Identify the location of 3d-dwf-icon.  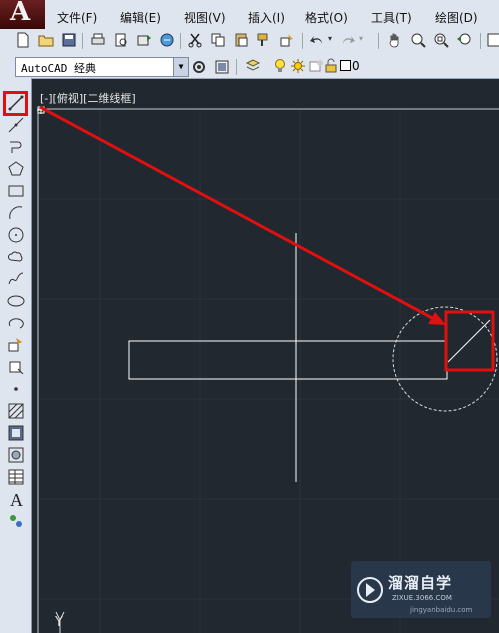
(167, 40).